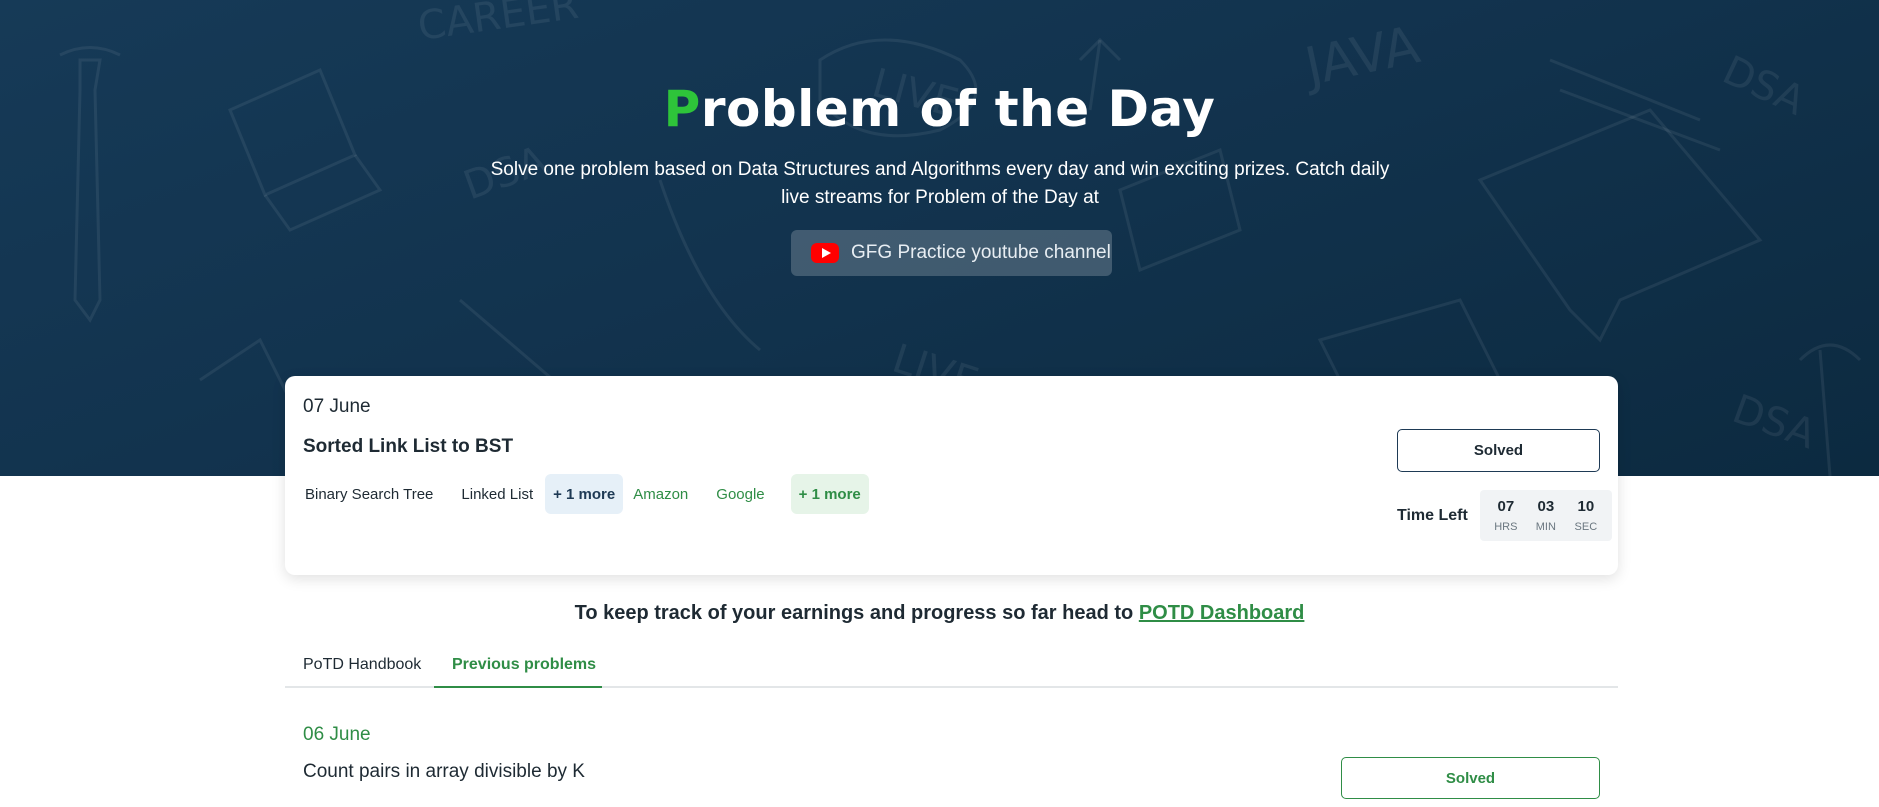 The image size is (1879, 807). I want to click on previous-problem-date: 06 June, so click(337, 734).